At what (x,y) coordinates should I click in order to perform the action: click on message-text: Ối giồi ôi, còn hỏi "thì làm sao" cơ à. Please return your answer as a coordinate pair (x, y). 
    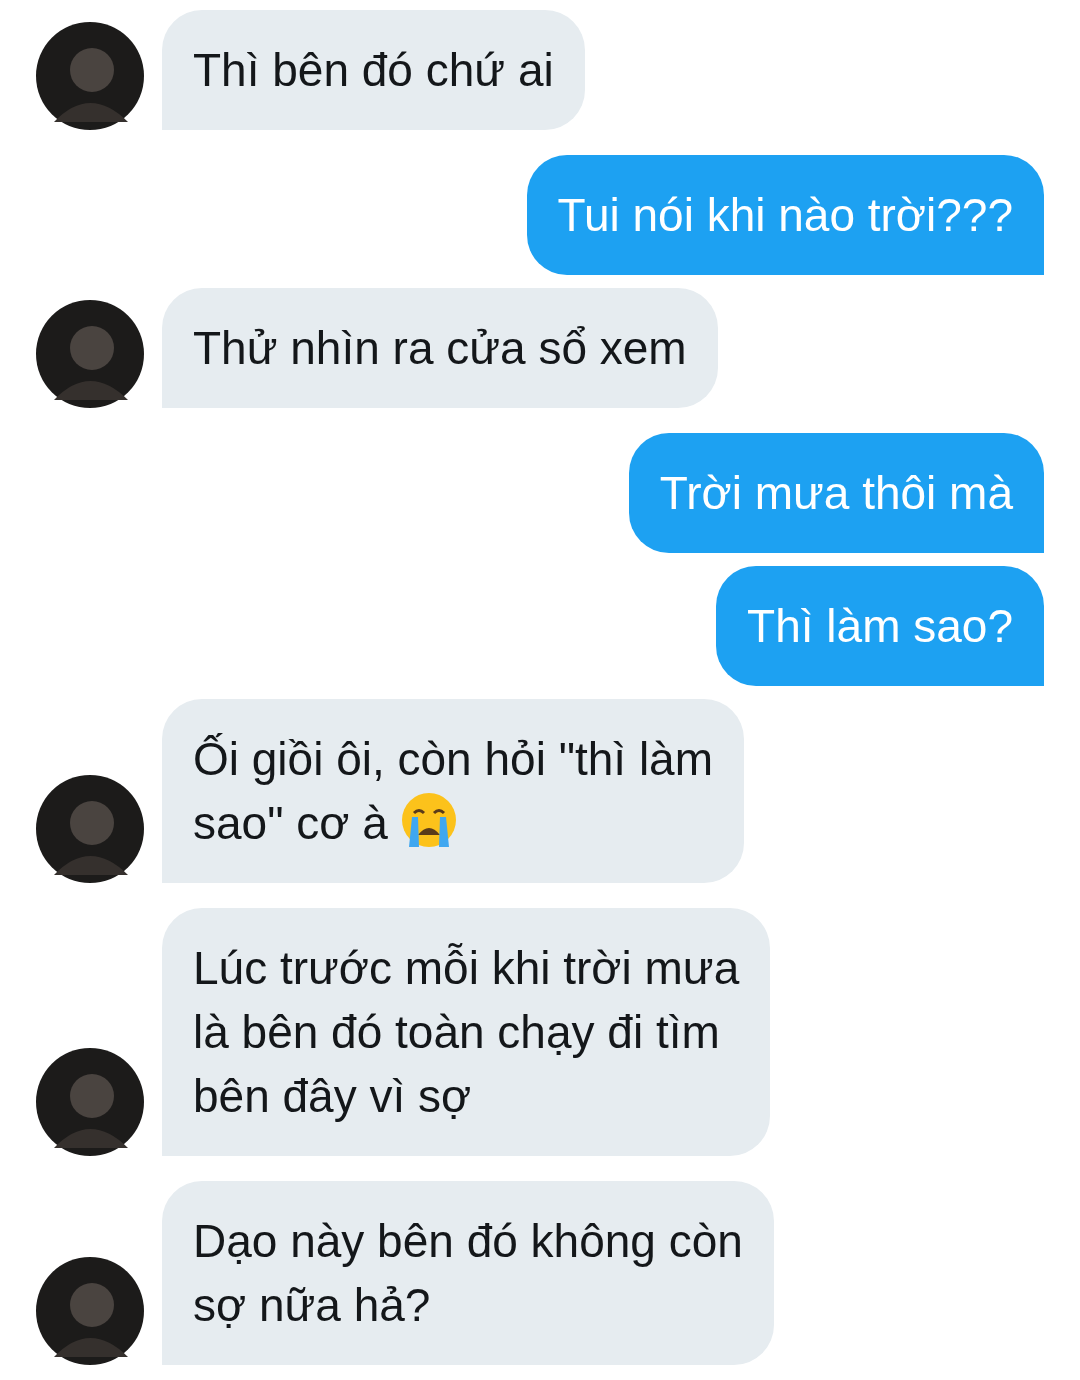
    Looking at the image, I should click on (453, 791).